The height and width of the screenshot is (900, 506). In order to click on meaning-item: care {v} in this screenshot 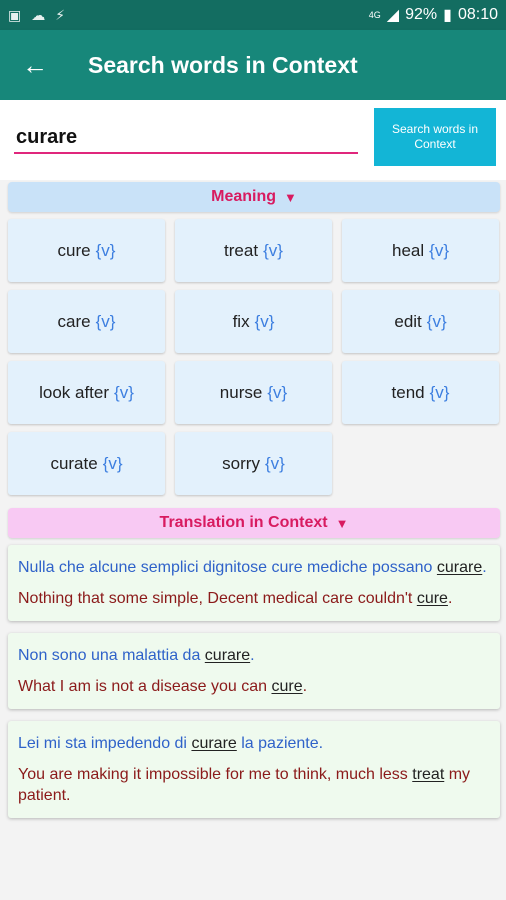, I will do `click(86, 321)`.